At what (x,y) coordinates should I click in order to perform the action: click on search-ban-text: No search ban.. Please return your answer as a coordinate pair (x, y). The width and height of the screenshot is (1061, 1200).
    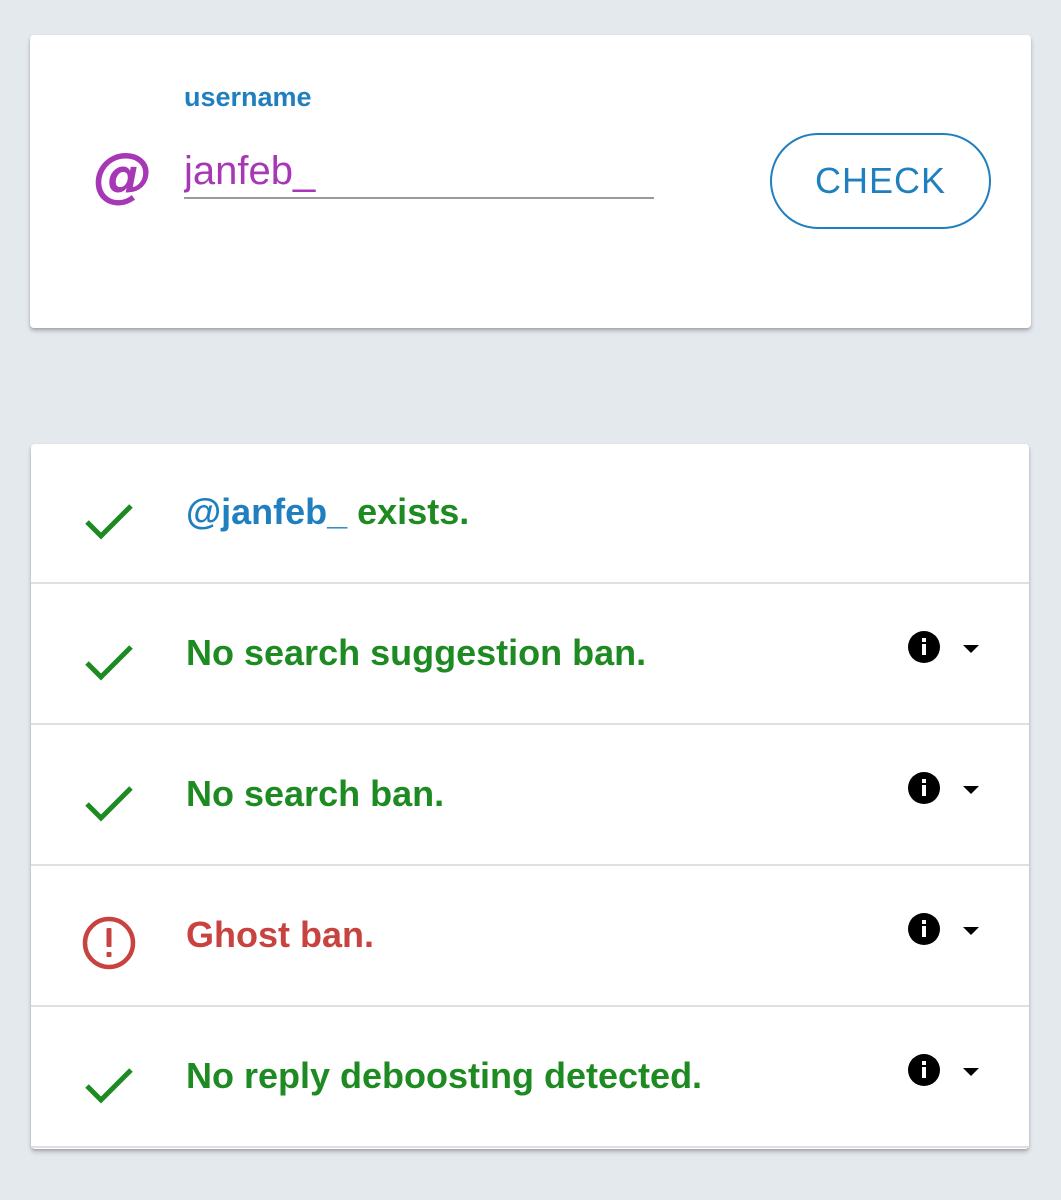
    Looking at the image, I should click on (315, 793).